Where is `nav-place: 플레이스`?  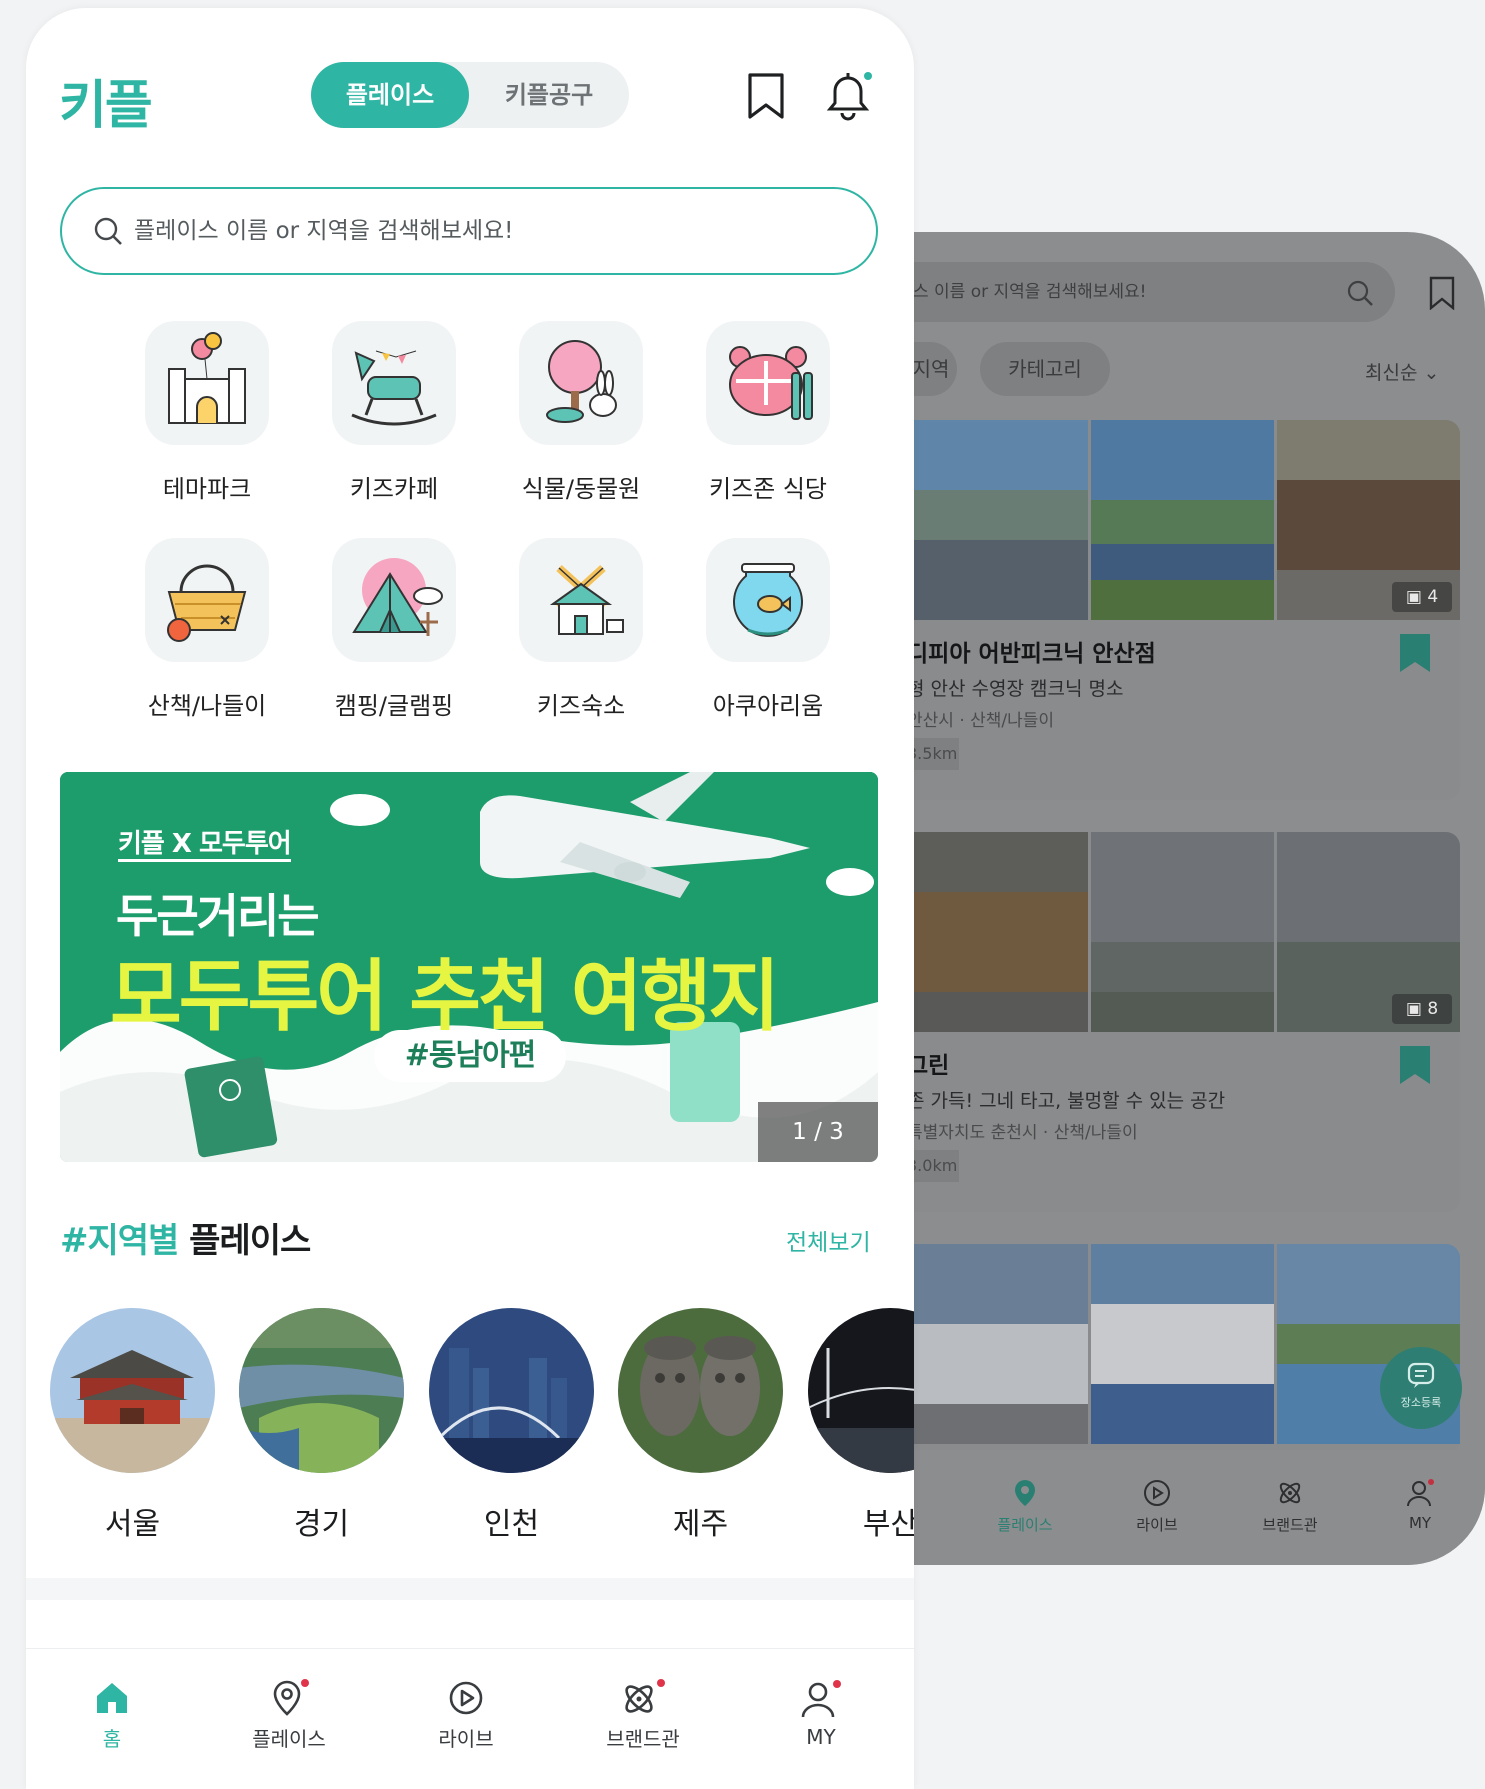 nav-place: 플레이스 is located at coordinates (289, 1715).